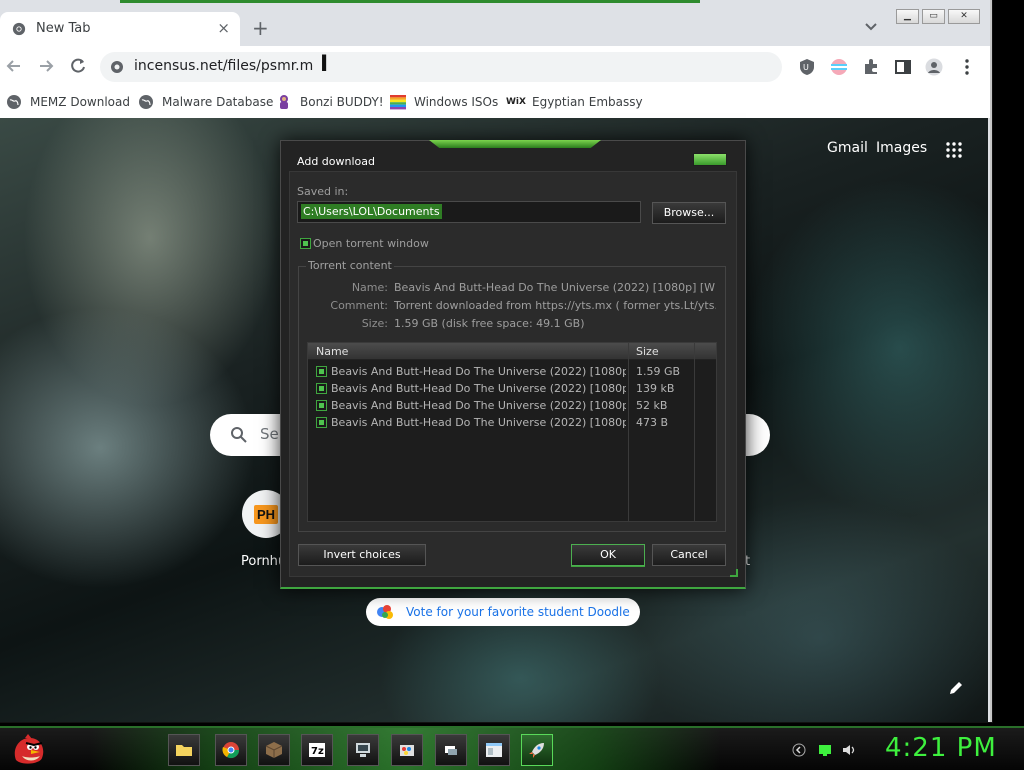 This screenshot has width=1024, height=770. Describe the element at coordinates (63, 28) in the screenshot. I see `tab-title: New Tab` at that location.